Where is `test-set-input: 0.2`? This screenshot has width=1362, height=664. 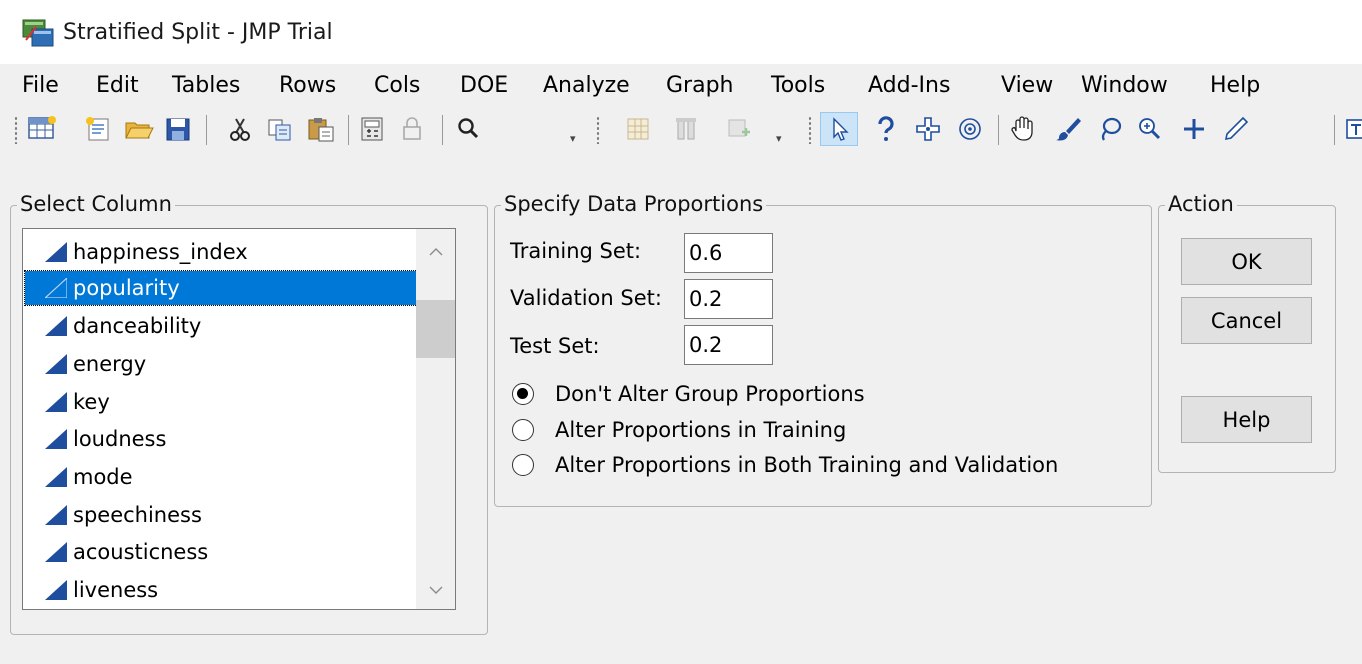 test-set-input: 0.2 is located at coordinates (728, 345).